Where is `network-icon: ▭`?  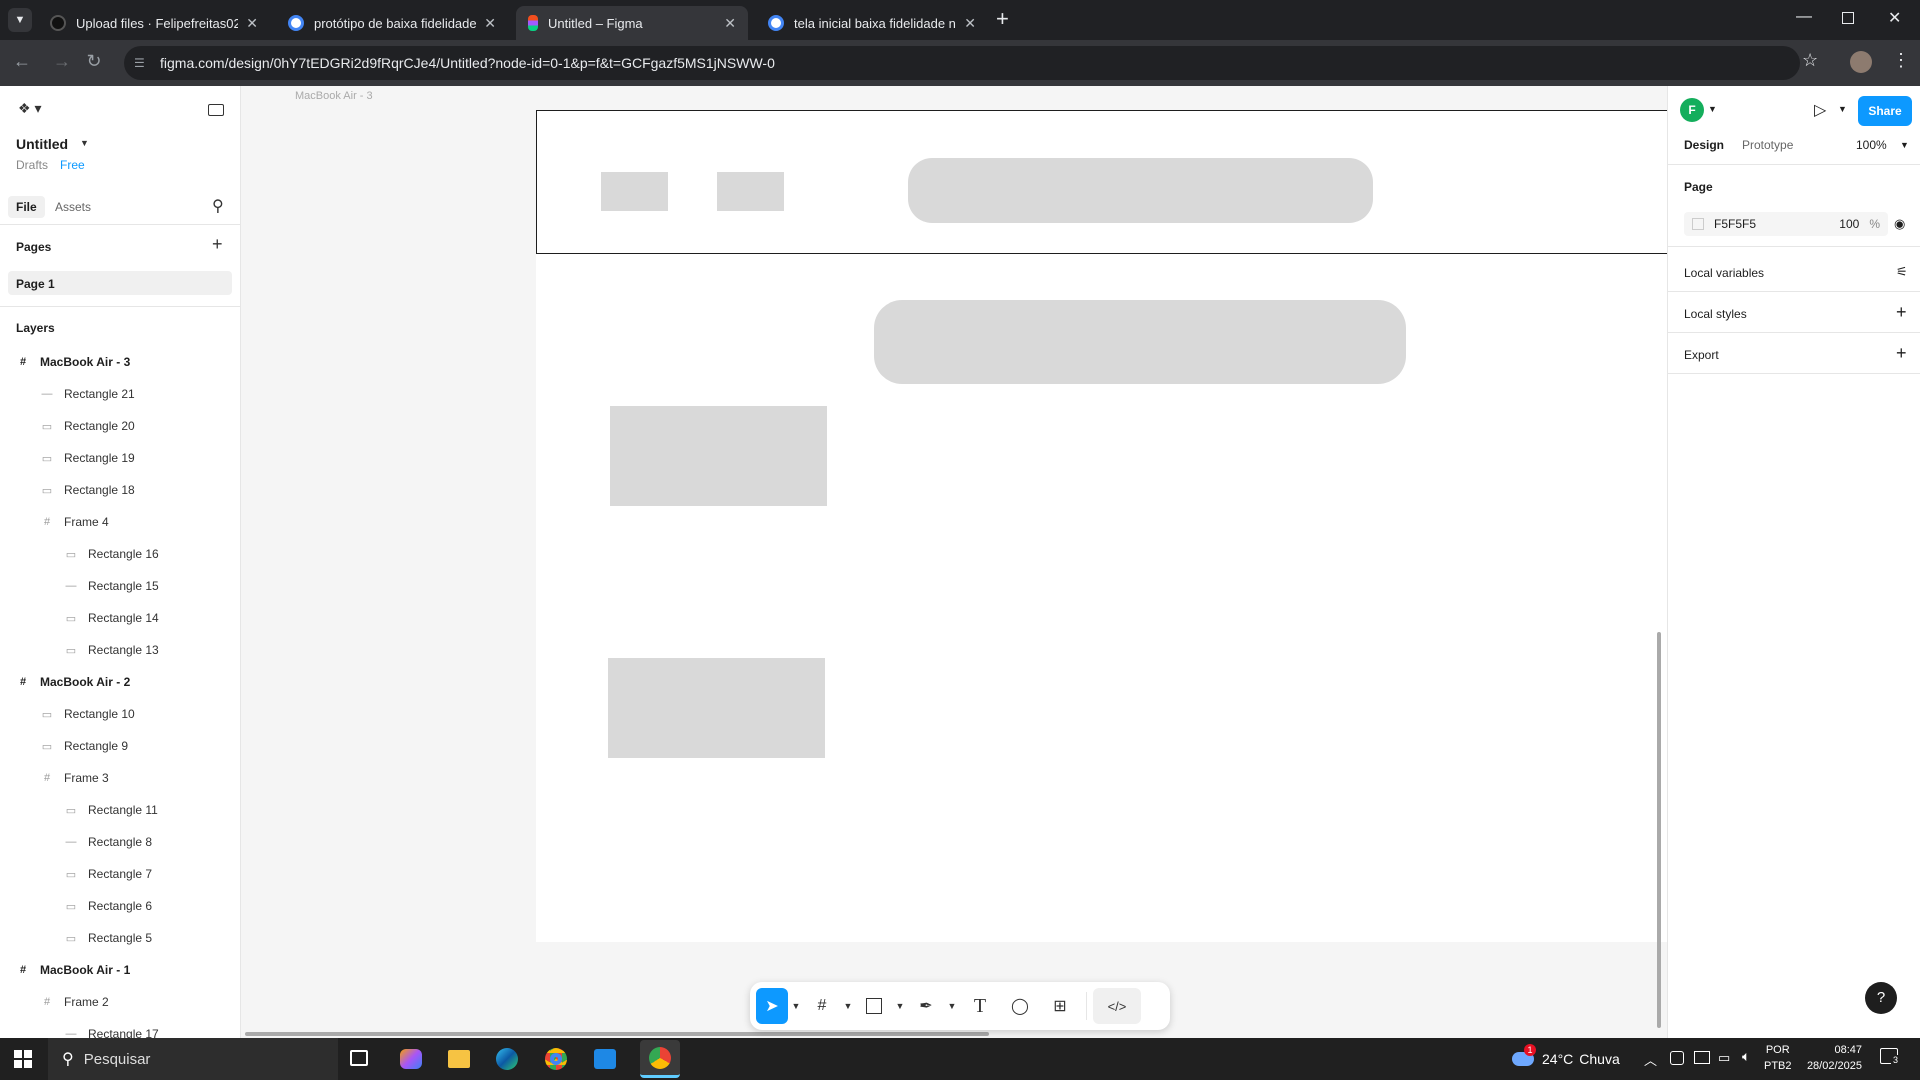
network-icon: ▭ is located at coordinates (1724, 1058).